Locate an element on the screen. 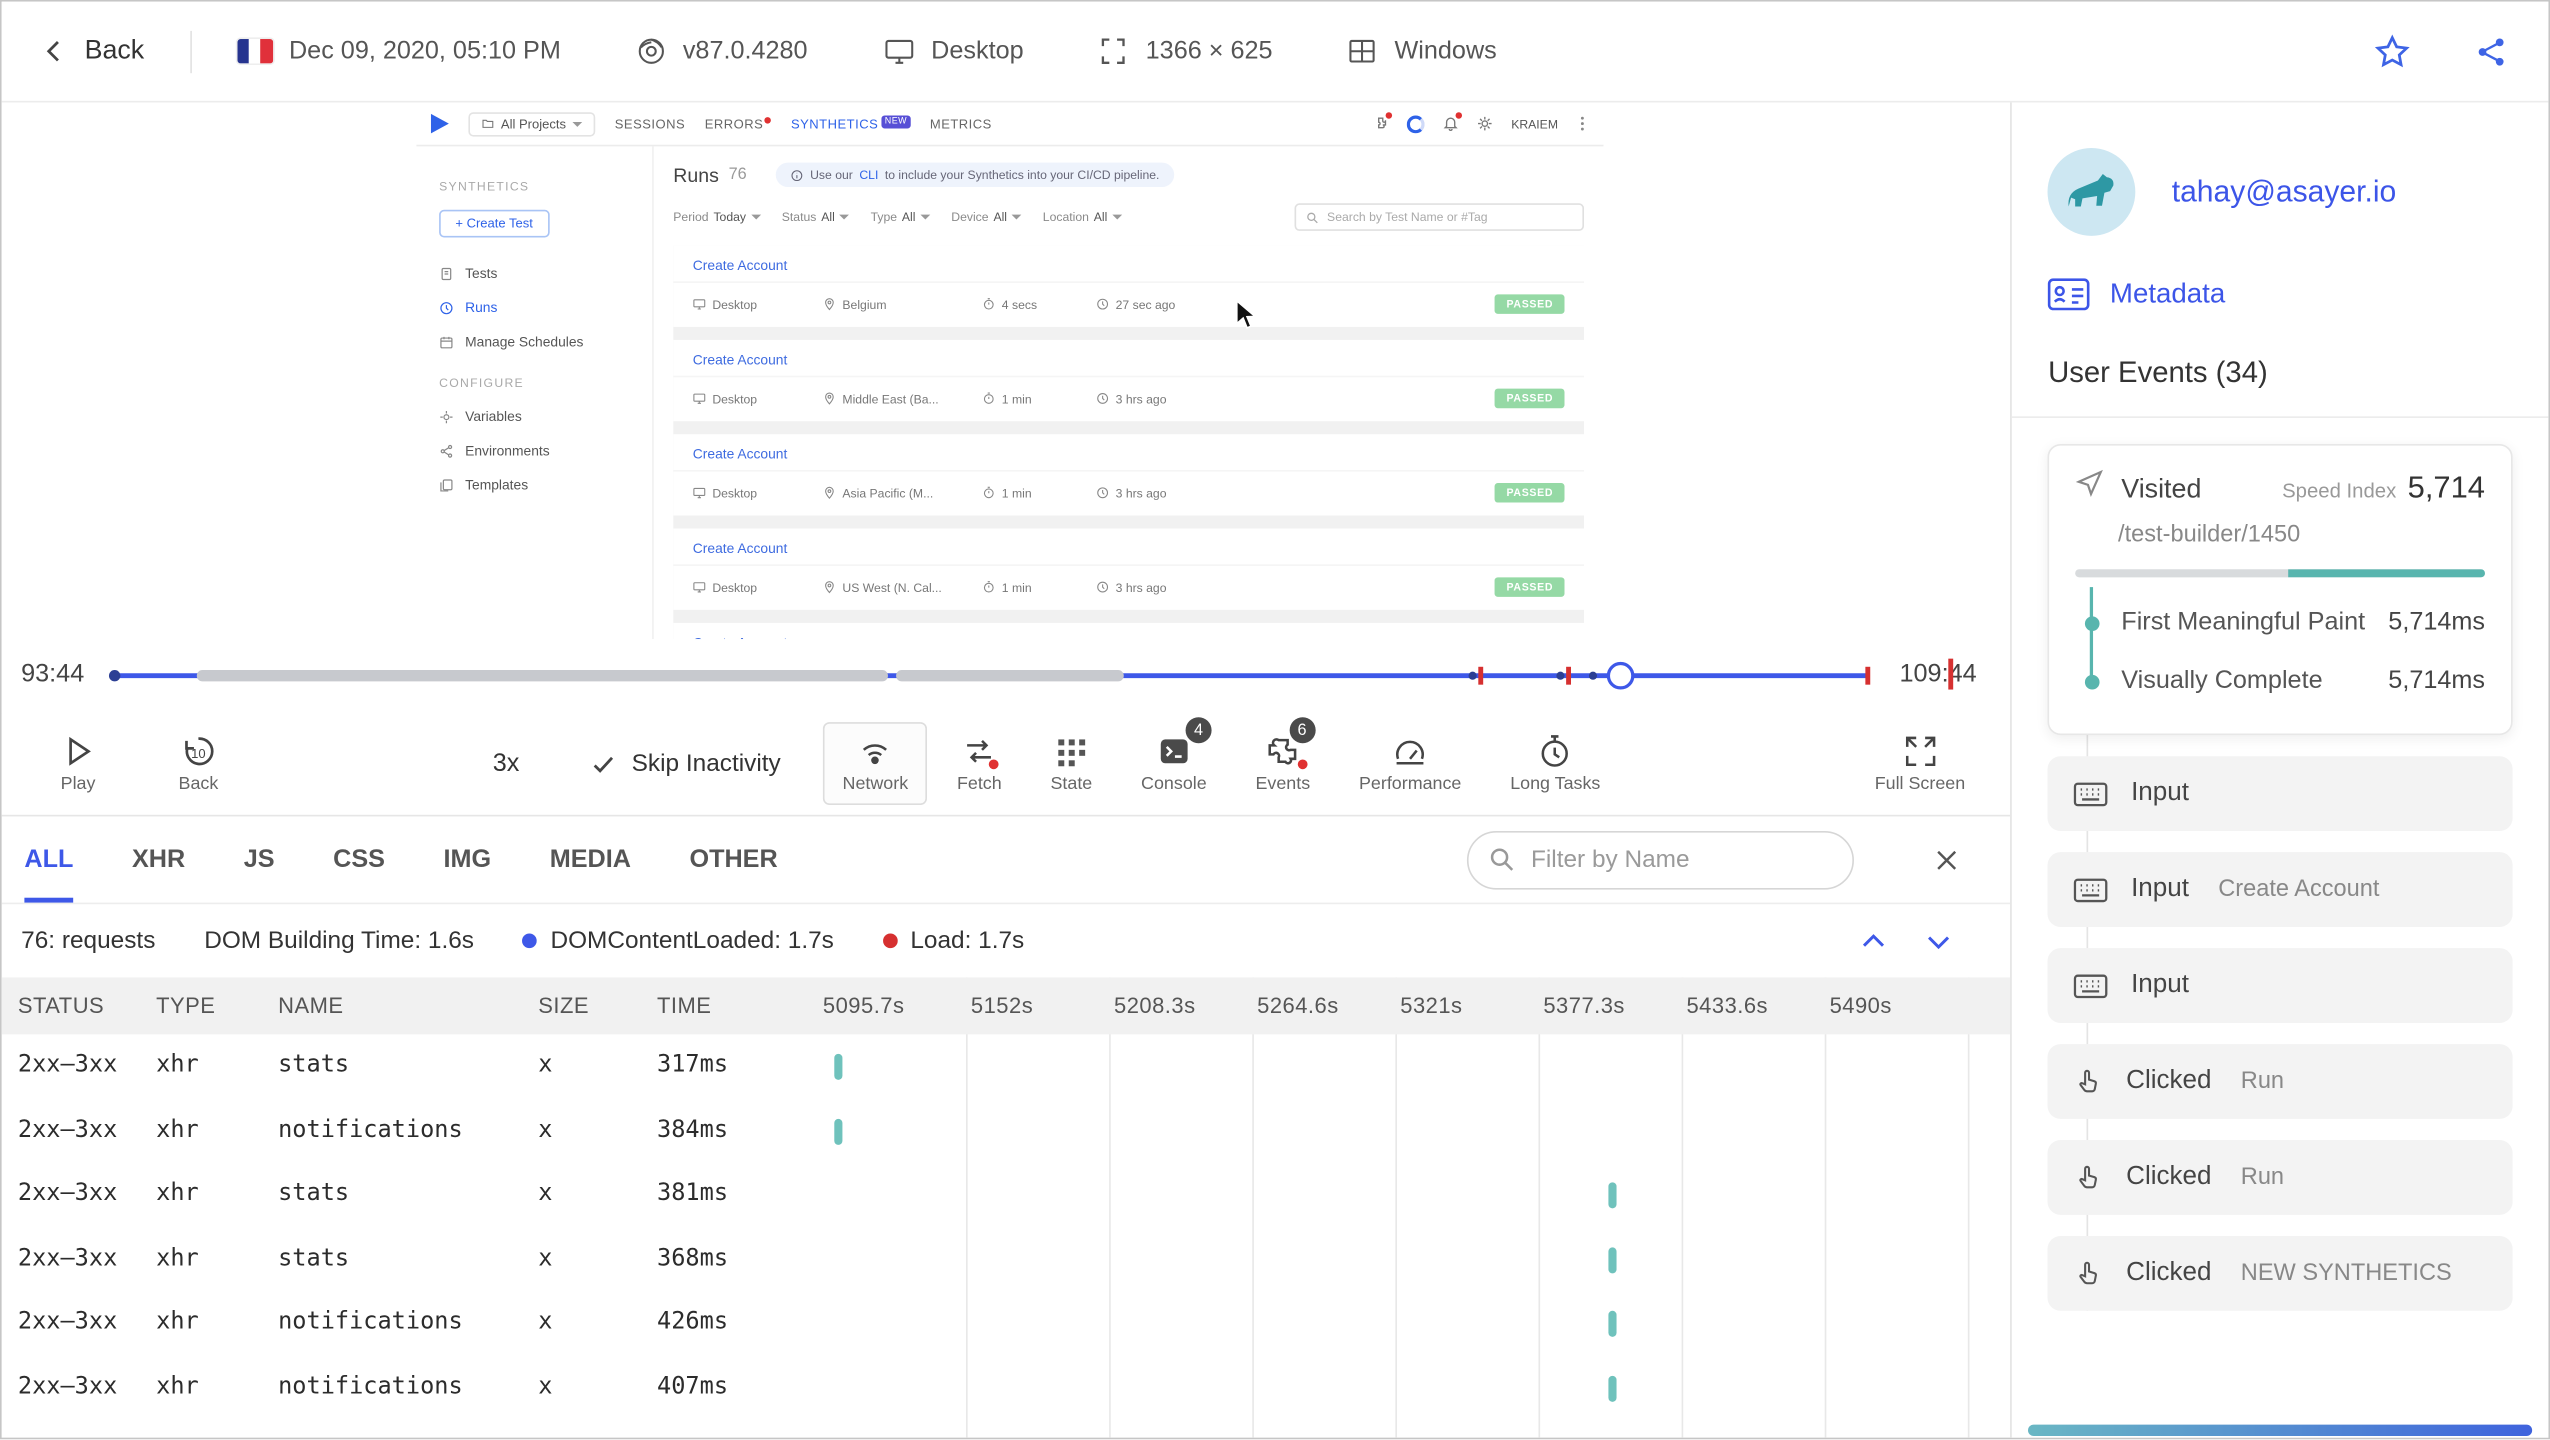 The height and width of the screenshot is (1440, 2550). speed-toggle: 3x is located at coordinates (506, 763).